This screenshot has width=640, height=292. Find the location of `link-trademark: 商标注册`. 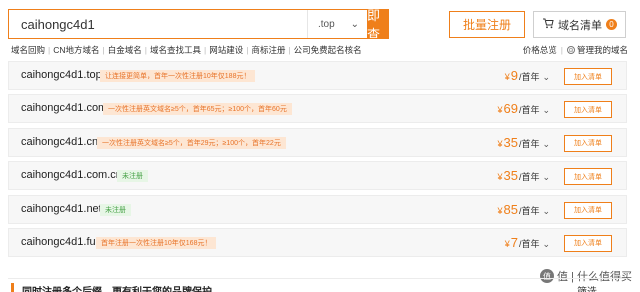

link-trademark: 商标注册 is located at coordinates (268, 50).